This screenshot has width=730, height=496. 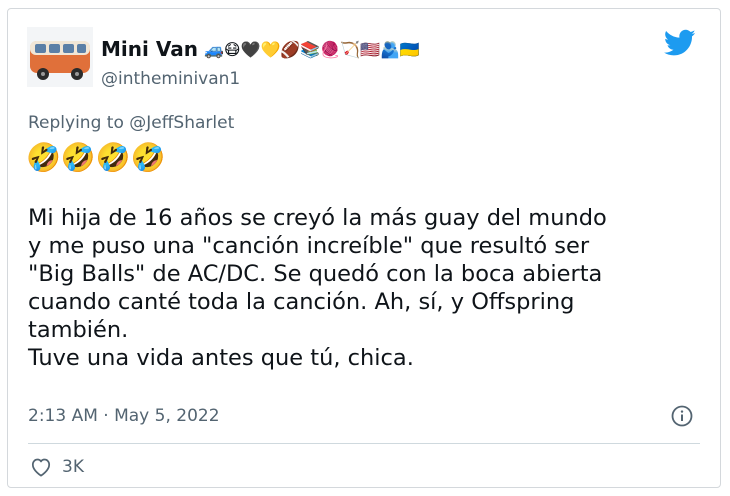 I want to click on replying-to-label: Replying to, so click(x=79, y=123).